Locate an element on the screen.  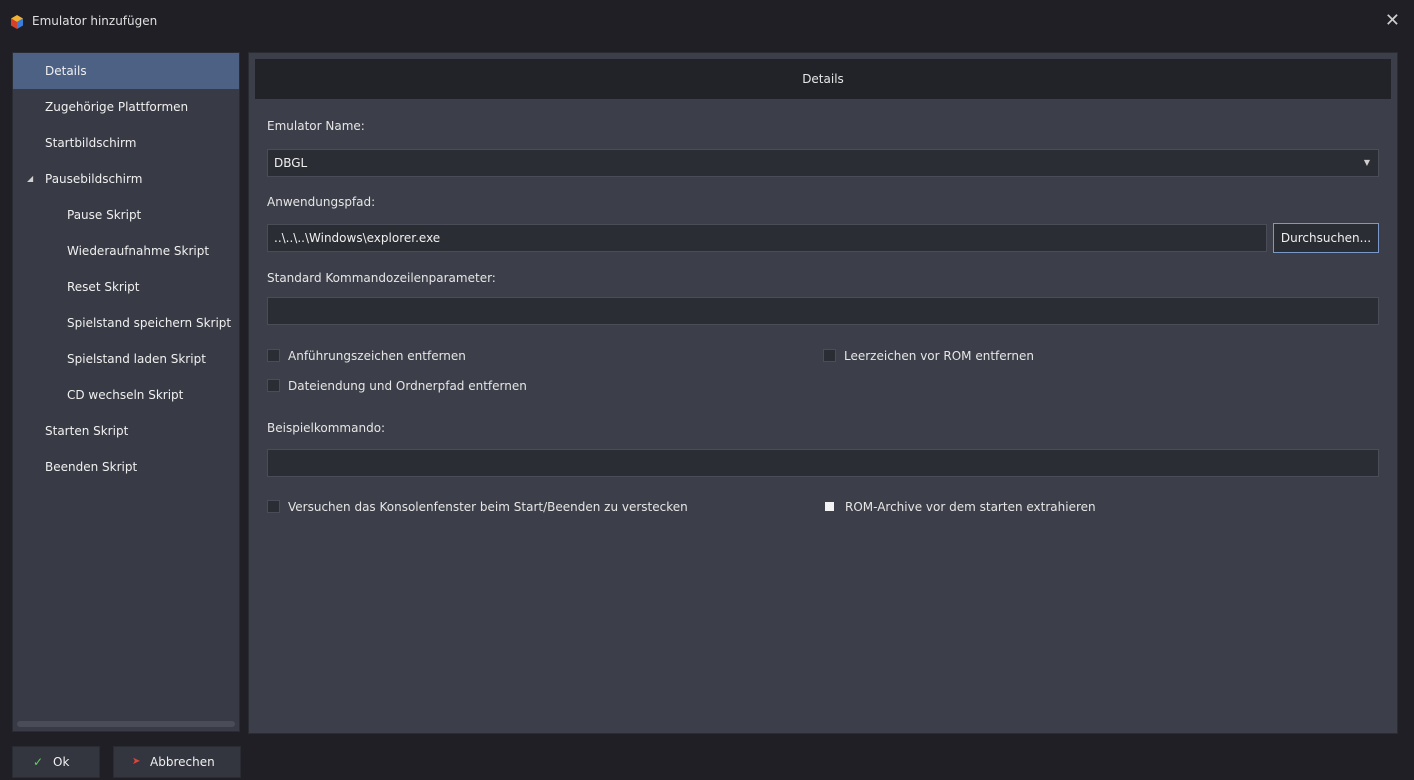
remove-ext-and-path-checkbox: Dateiendung und Ordnerpfad entfernen is located at coordinates (397, 386).